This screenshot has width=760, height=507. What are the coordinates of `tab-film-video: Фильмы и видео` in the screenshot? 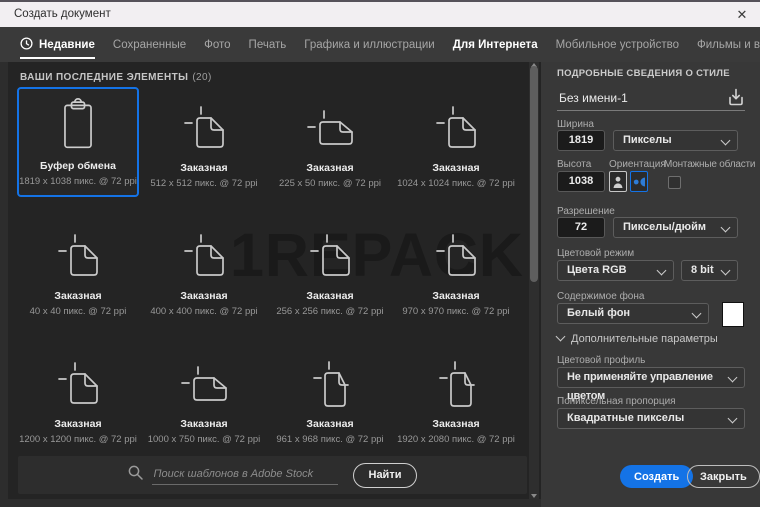 It's located at (728, 44).